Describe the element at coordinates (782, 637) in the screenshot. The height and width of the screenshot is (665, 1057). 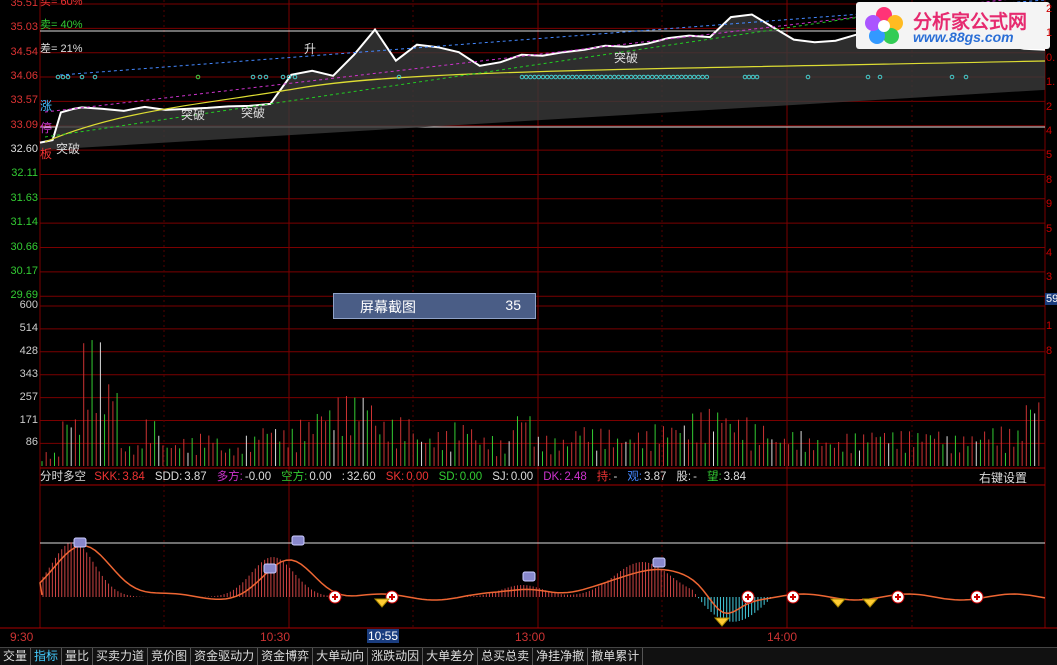
I see `time-label: 14:00` at that location.